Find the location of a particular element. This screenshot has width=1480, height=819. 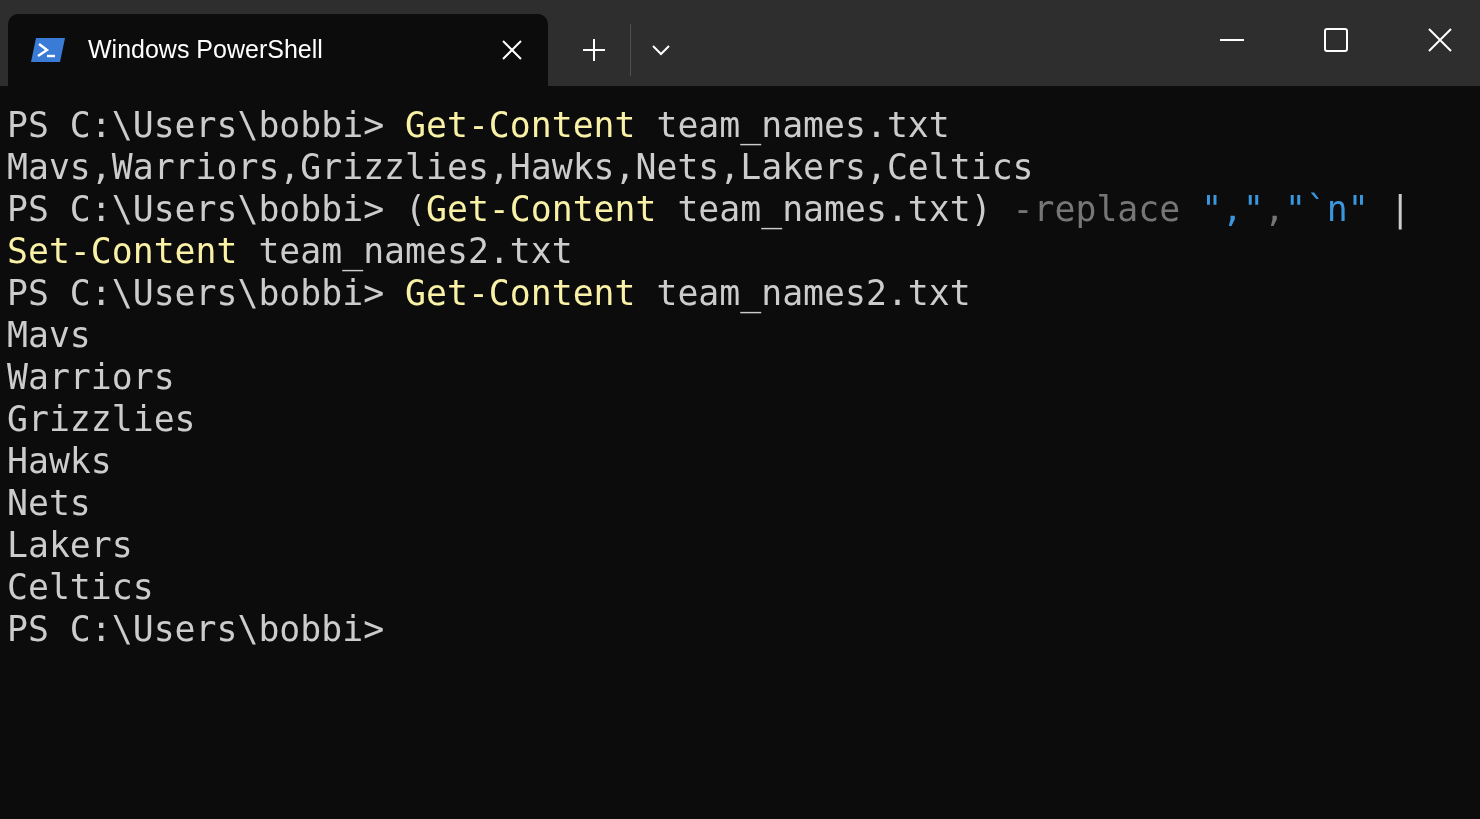

terminal-line: PS C:\Users\bobbi> (Get-Content team_names.txt) -replace ",","`n" | is located at coordinates (709, 209).